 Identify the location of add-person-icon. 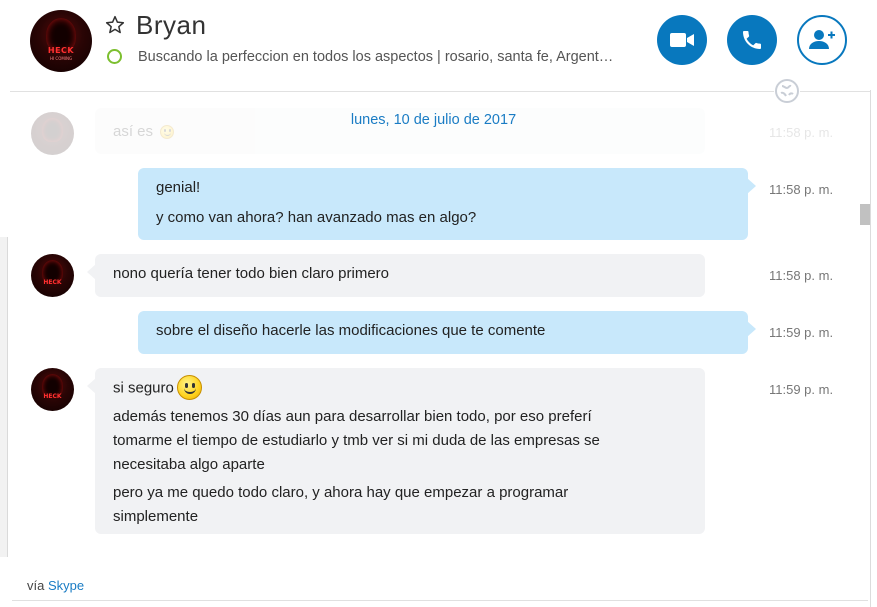
(822, 39).